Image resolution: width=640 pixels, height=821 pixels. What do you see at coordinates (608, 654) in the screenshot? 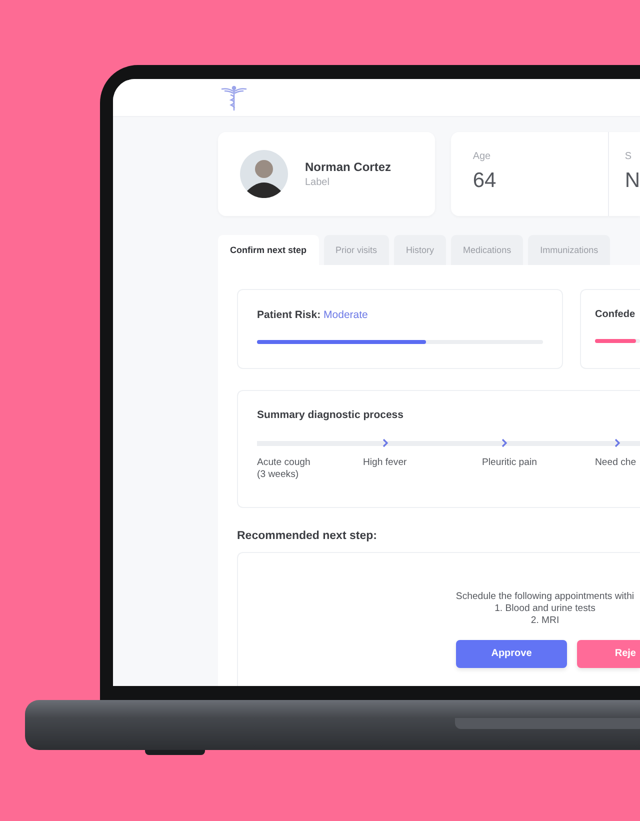
I see `reject-button: Reje` at bounding box center [608, 654].